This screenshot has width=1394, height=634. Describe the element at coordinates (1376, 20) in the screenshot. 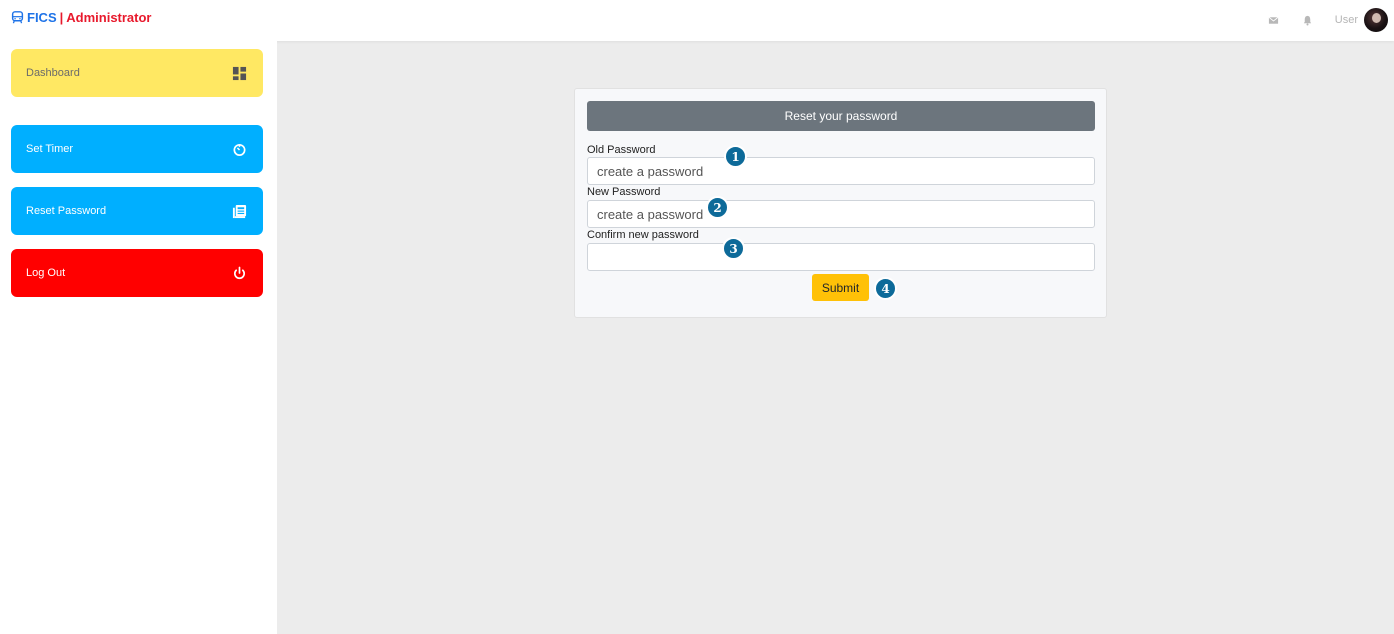

I see `avatar` at that location.